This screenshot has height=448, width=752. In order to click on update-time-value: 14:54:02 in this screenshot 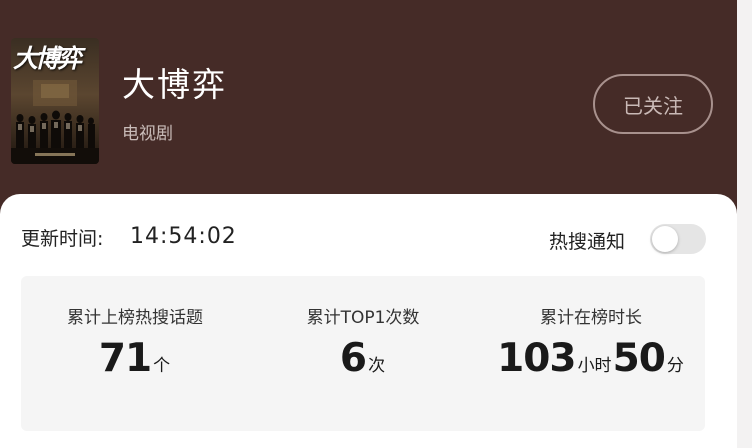, I will do `click(183, 236)`.